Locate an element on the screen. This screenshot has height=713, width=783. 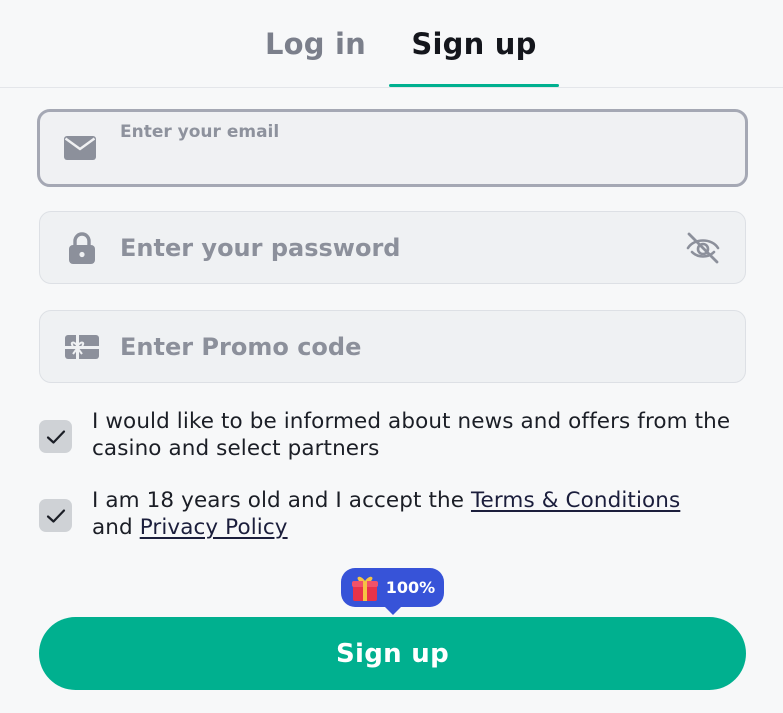
terms-conditions-link: Terms & Conditions is located at coordinates (575, 500).